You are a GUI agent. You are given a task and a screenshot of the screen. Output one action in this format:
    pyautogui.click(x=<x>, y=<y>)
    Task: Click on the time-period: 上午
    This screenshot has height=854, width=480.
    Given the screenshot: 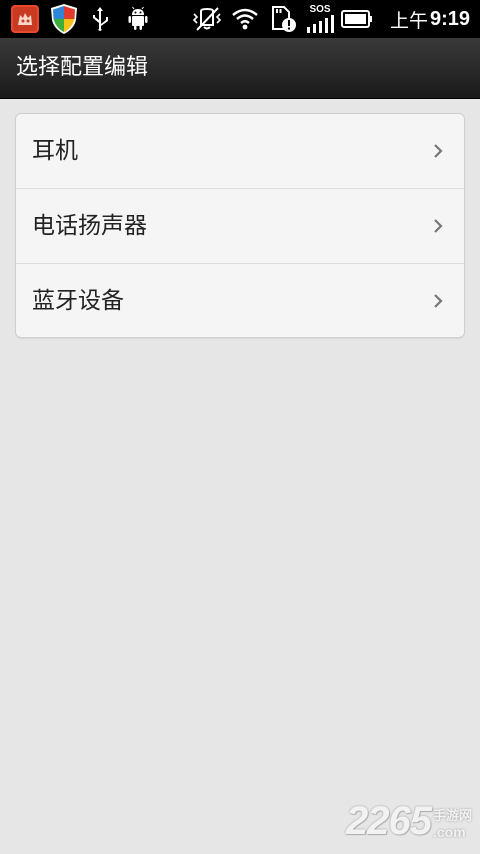 What is the action you would take?
    pyautogui.click(x=408, y=20)
    